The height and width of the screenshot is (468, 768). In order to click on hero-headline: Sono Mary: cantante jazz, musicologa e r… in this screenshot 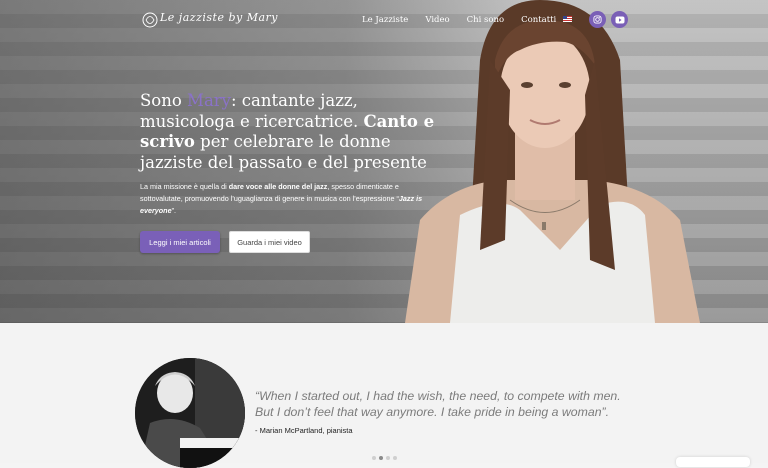, I will do `click(290, 132)`.